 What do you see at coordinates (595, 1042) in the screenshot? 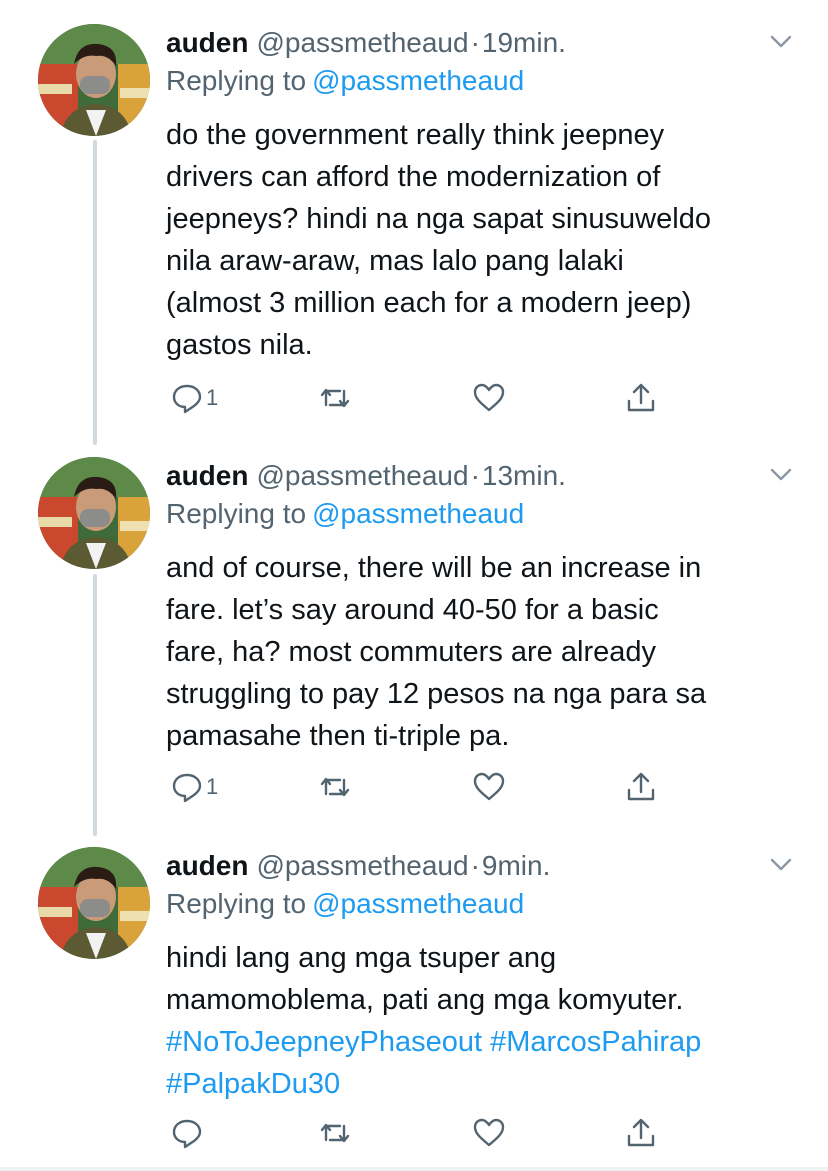
I see `hashtag-link: #MarcosPahirap` at bounding box center [595, 1042].